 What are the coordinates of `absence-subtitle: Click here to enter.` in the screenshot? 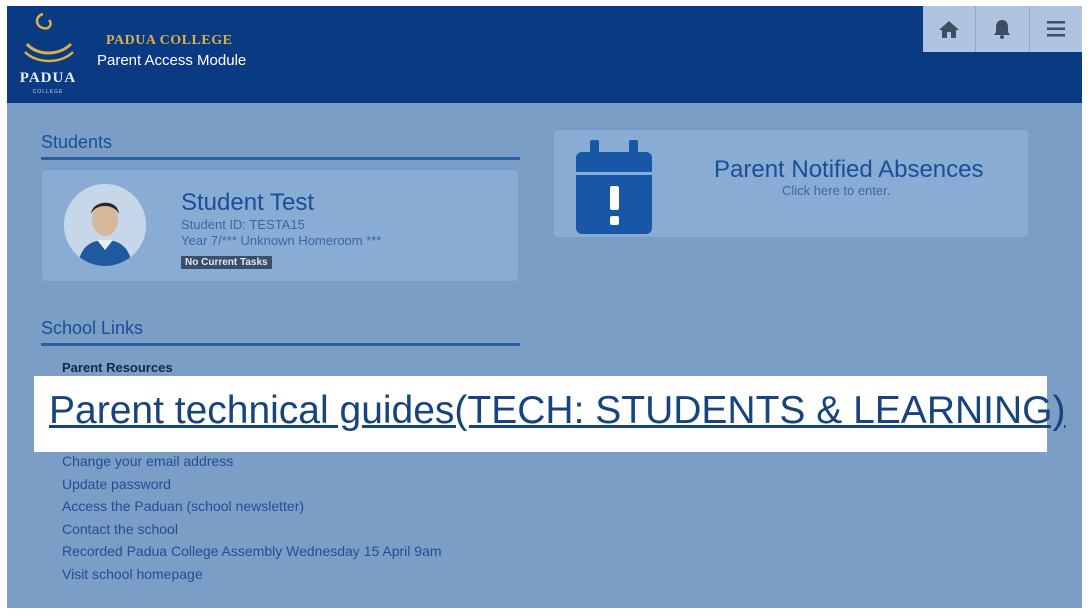 It's located at (836, 190).